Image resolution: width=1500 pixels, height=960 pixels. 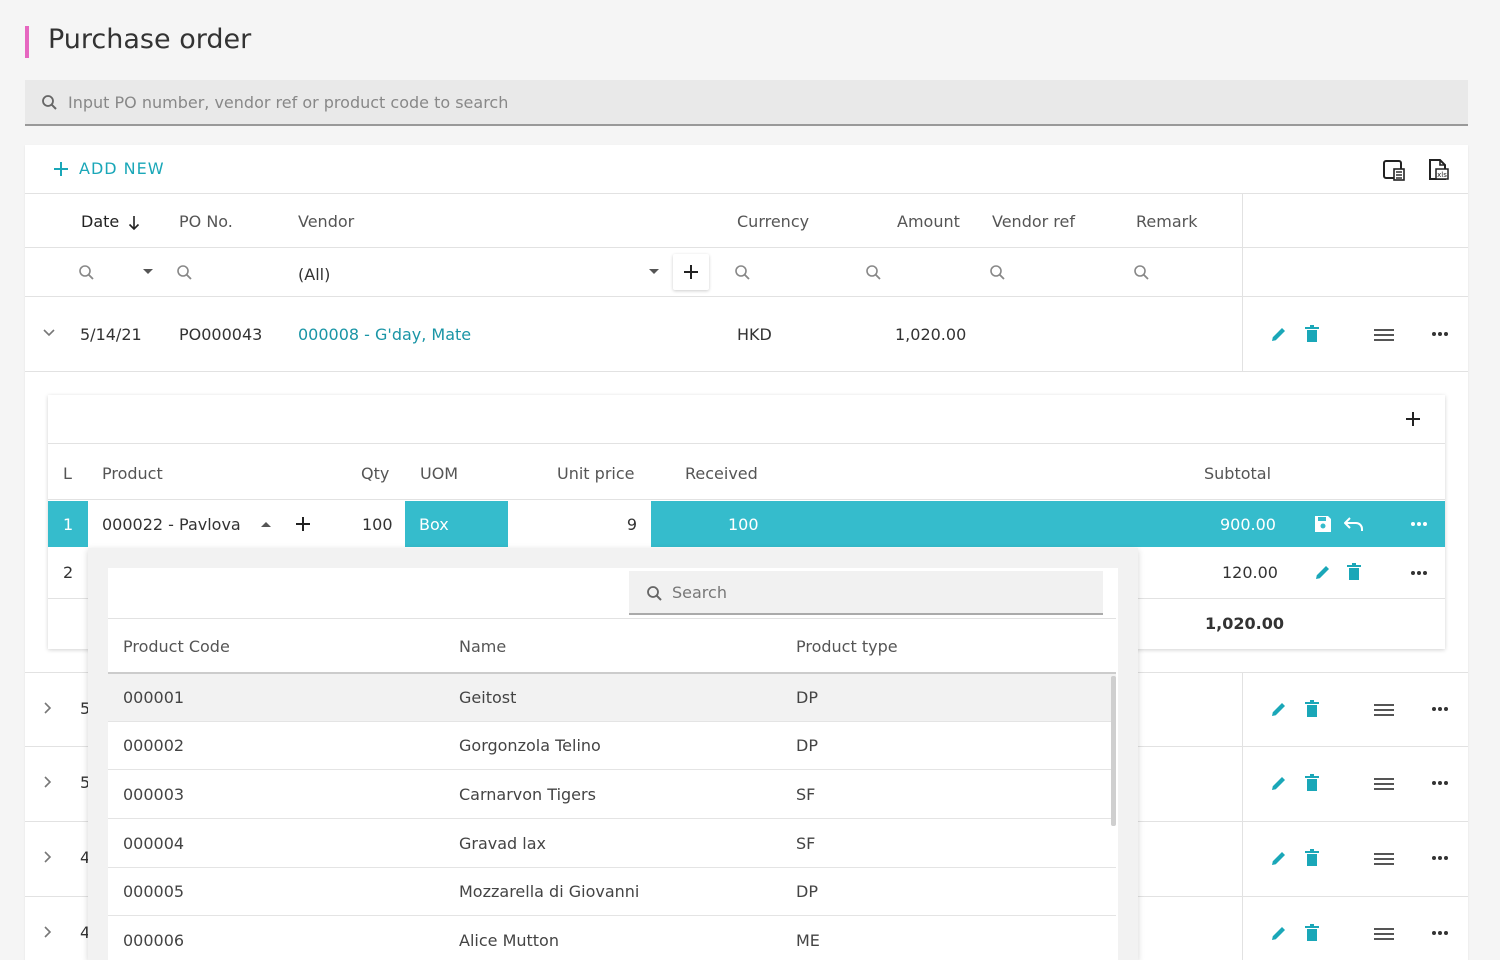 I want to click on header-po-no: PO No., so click(x=206, y=221).